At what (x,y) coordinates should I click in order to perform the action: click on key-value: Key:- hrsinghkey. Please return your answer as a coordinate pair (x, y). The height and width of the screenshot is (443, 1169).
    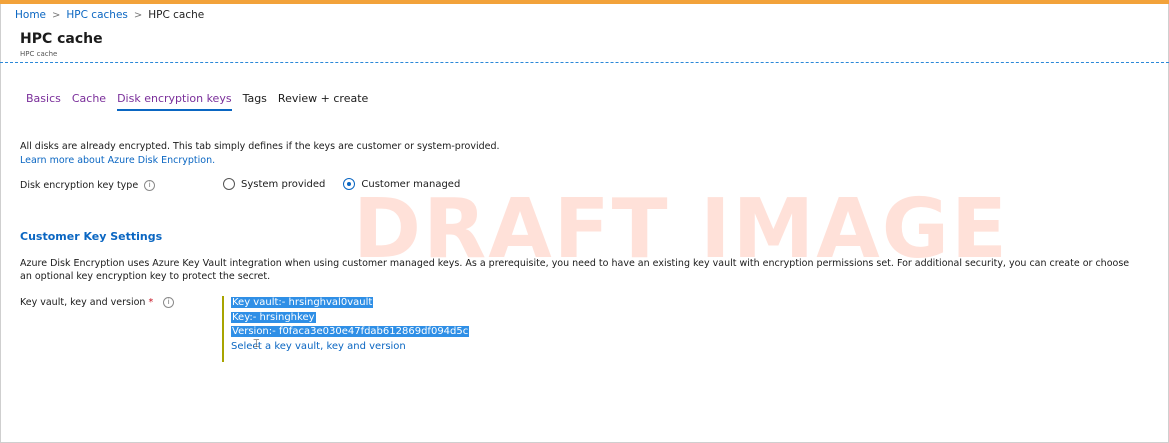
    Looking at the image, I should click on (273, 317).